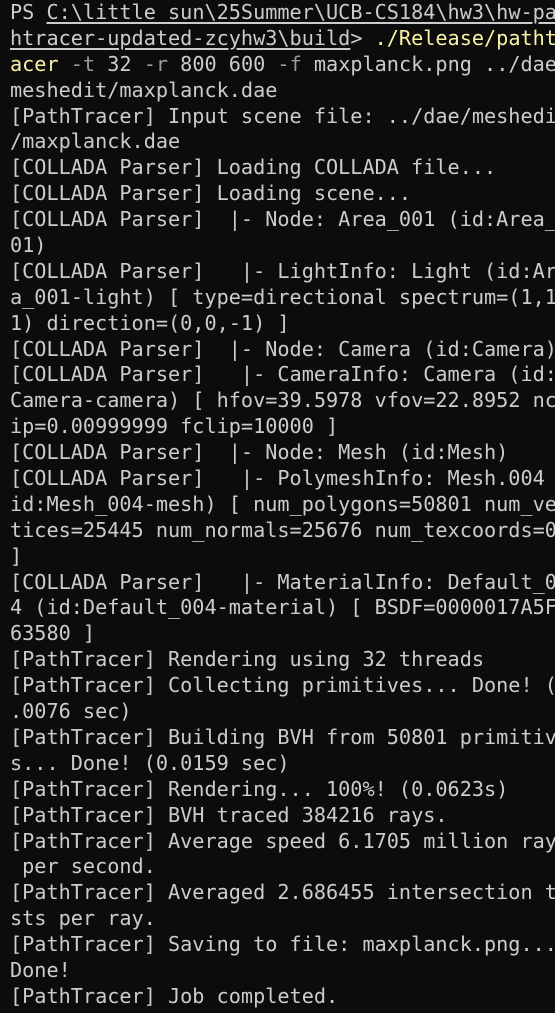  What do you see at coordinates (217, 63) in the screenshot?
I see `arg-resolution: 800 600` at bounding box center [217, 63].